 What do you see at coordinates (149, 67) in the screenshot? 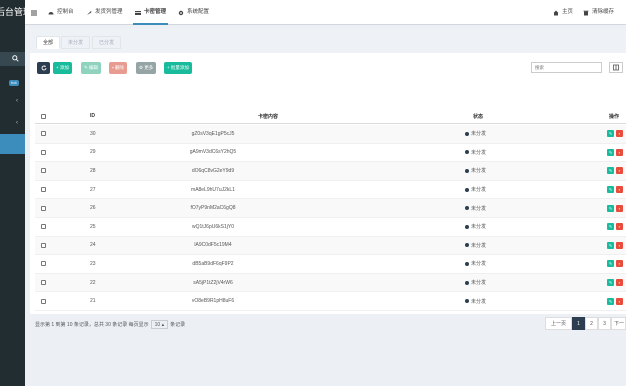
I see `more-label: 更多` at bounding box center [149, 67].